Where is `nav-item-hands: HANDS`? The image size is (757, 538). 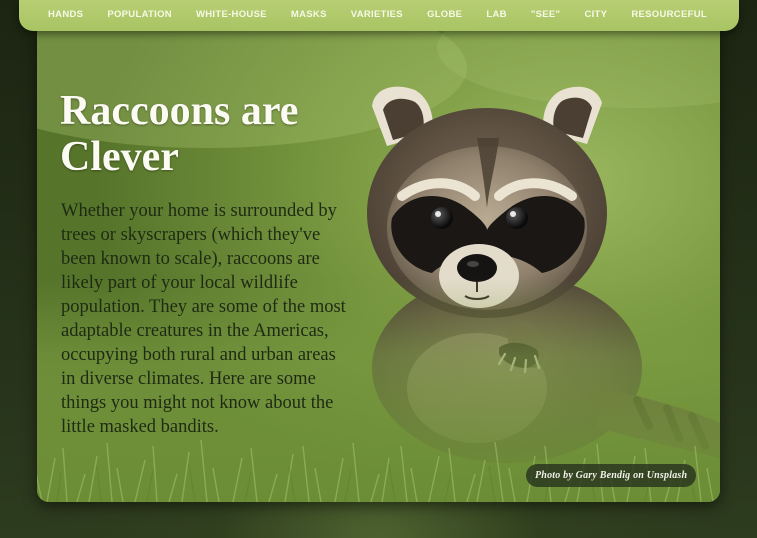 nav-item-hands: HANDS is located at coordinates (65, 14).